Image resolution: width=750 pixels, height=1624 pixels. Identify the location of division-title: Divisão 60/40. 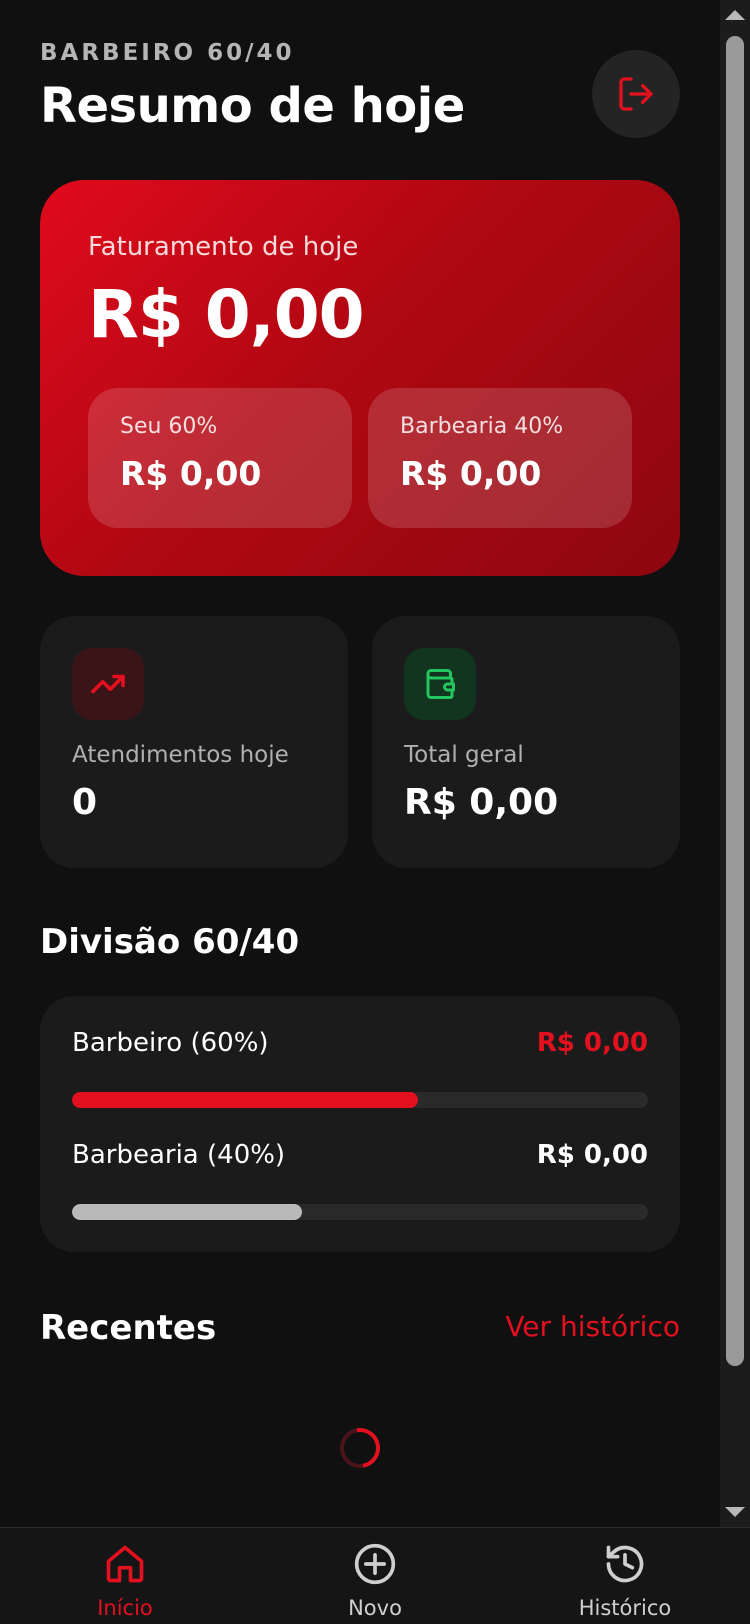
(170, 942).